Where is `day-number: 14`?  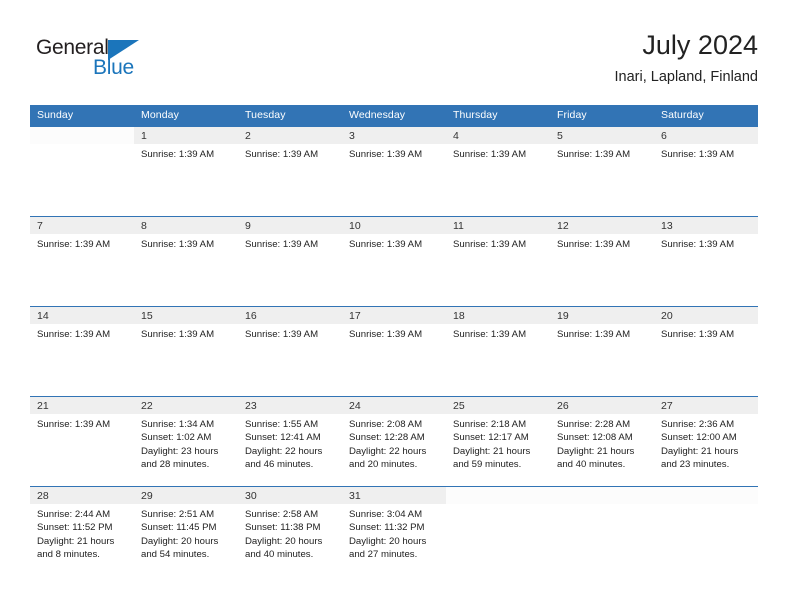 day-number: 14 is located at coordinates (82, 315).